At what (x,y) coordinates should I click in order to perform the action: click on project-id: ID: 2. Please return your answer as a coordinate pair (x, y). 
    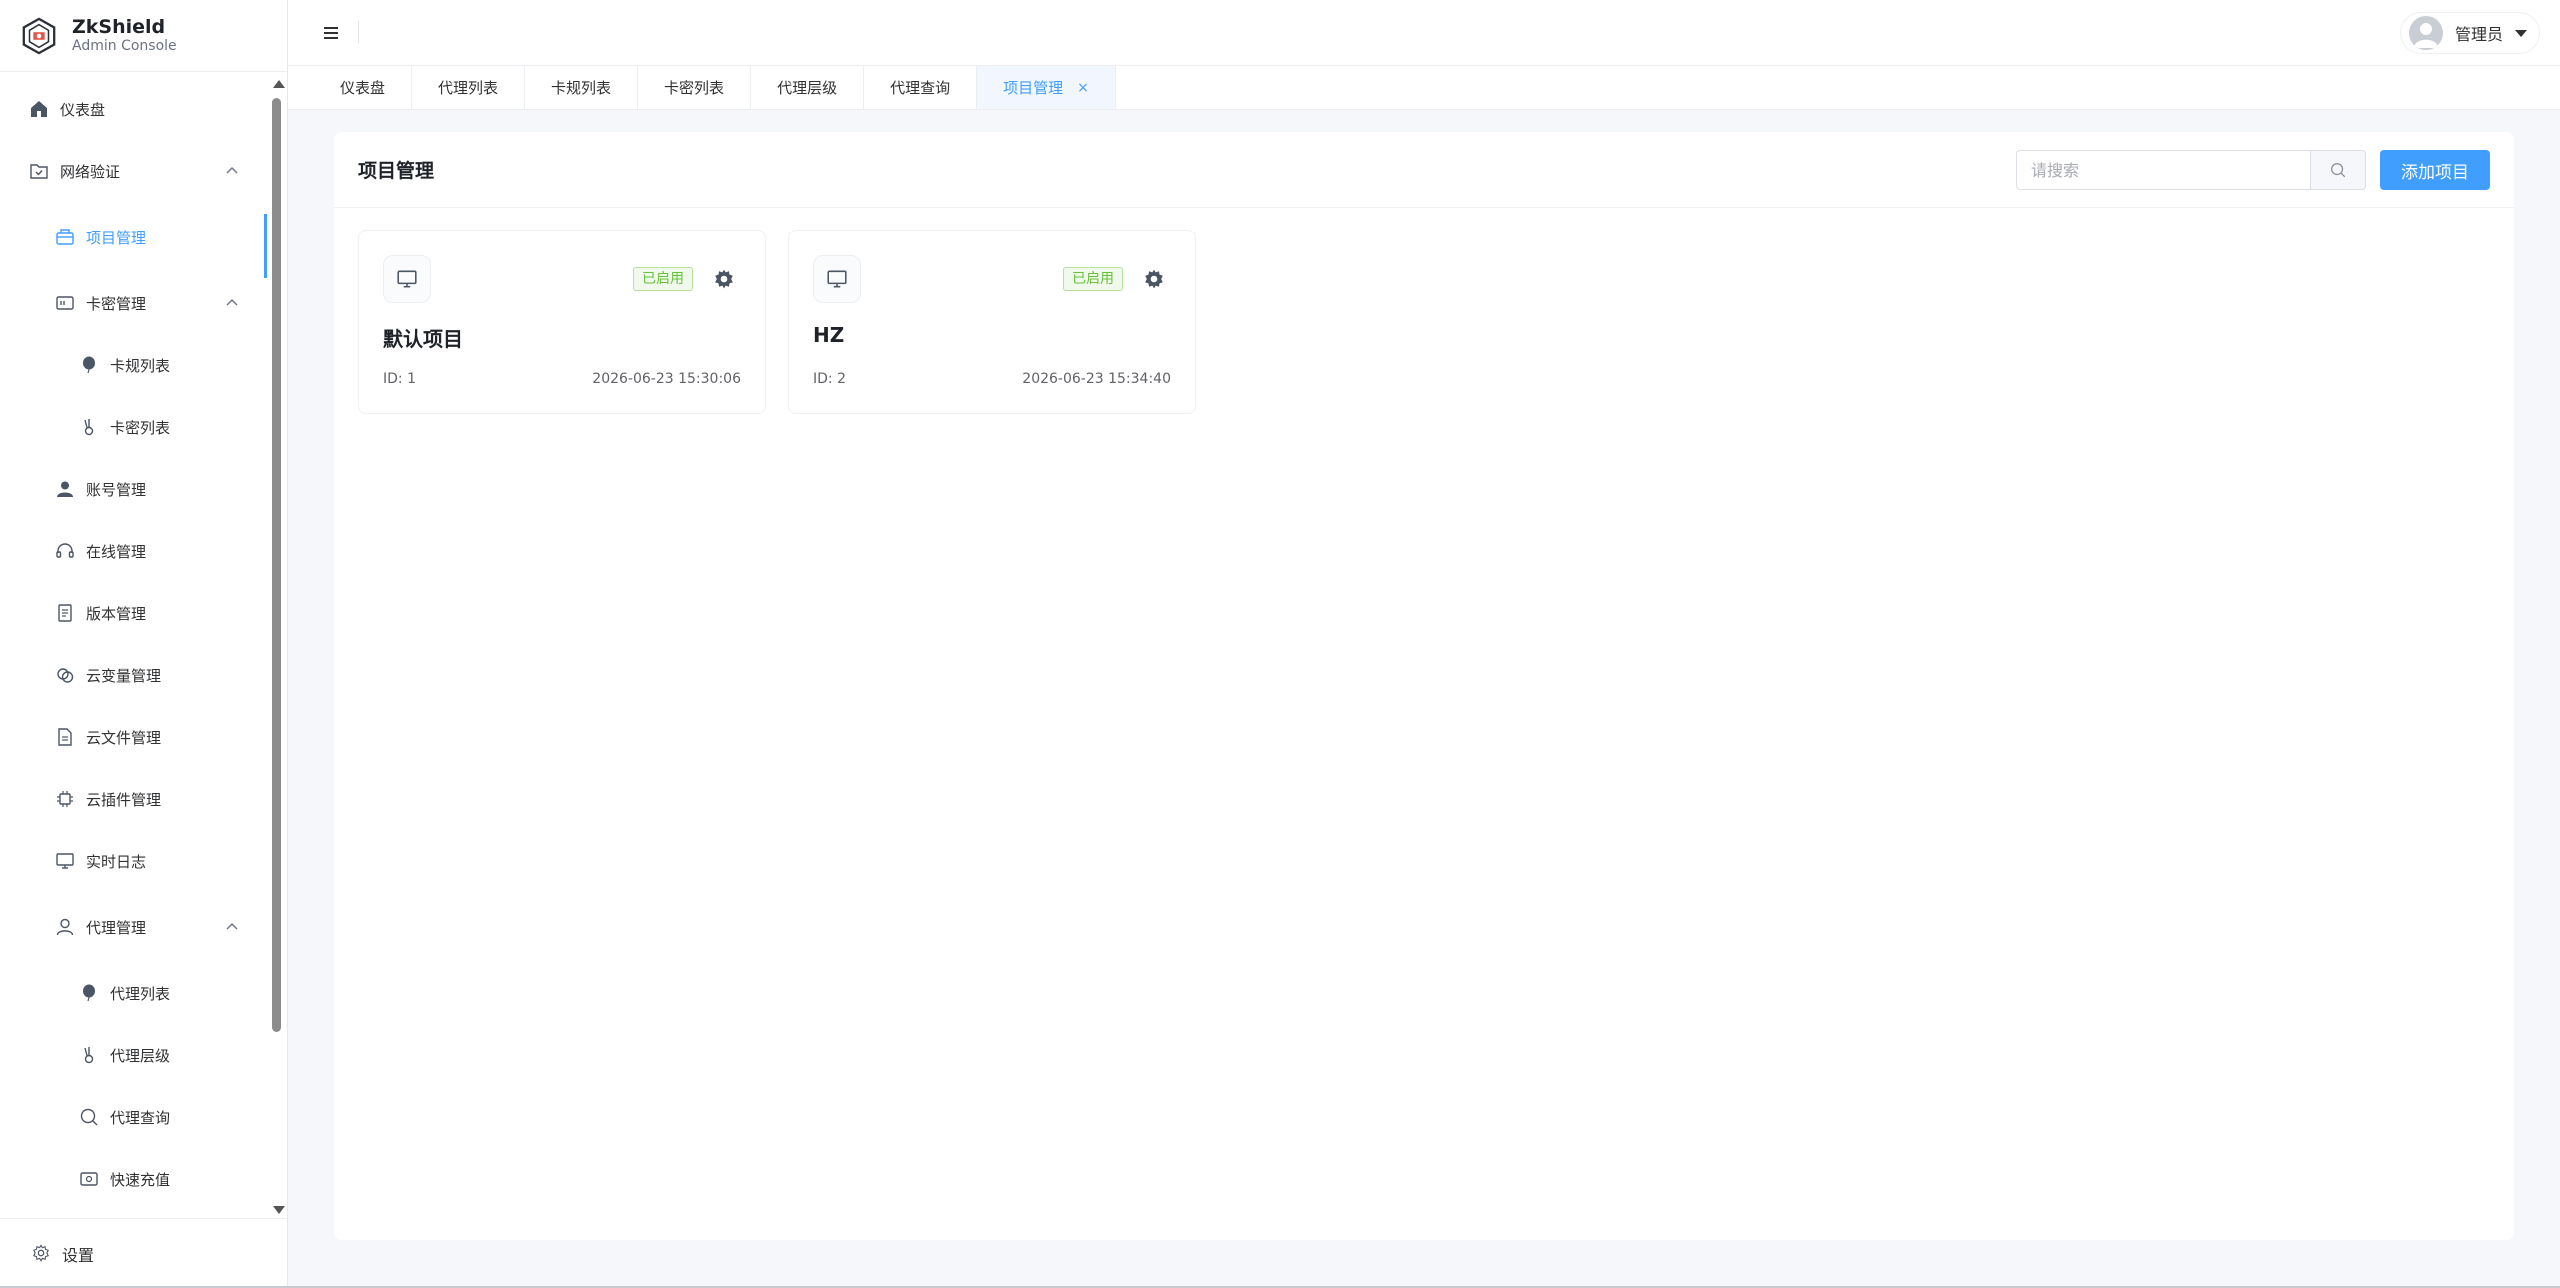
    Looking at the image, I should click on (829, 379).